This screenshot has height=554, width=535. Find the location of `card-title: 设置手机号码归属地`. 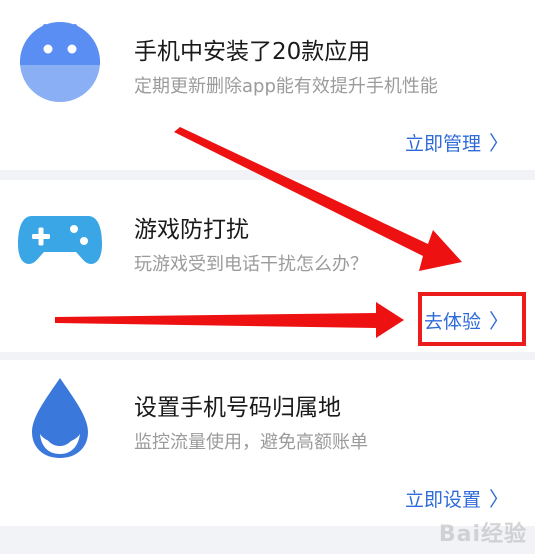

card-title: 设置手机号码归属地 is located at coordinates (237, 408).